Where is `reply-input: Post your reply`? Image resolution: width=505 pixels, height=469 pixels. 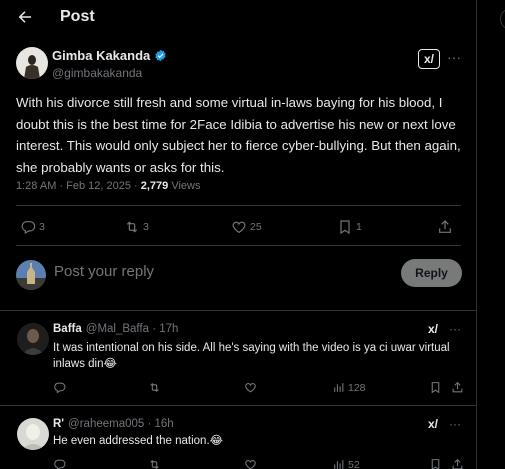 reply-input: Post your reply is located at coordinates (104, 271).